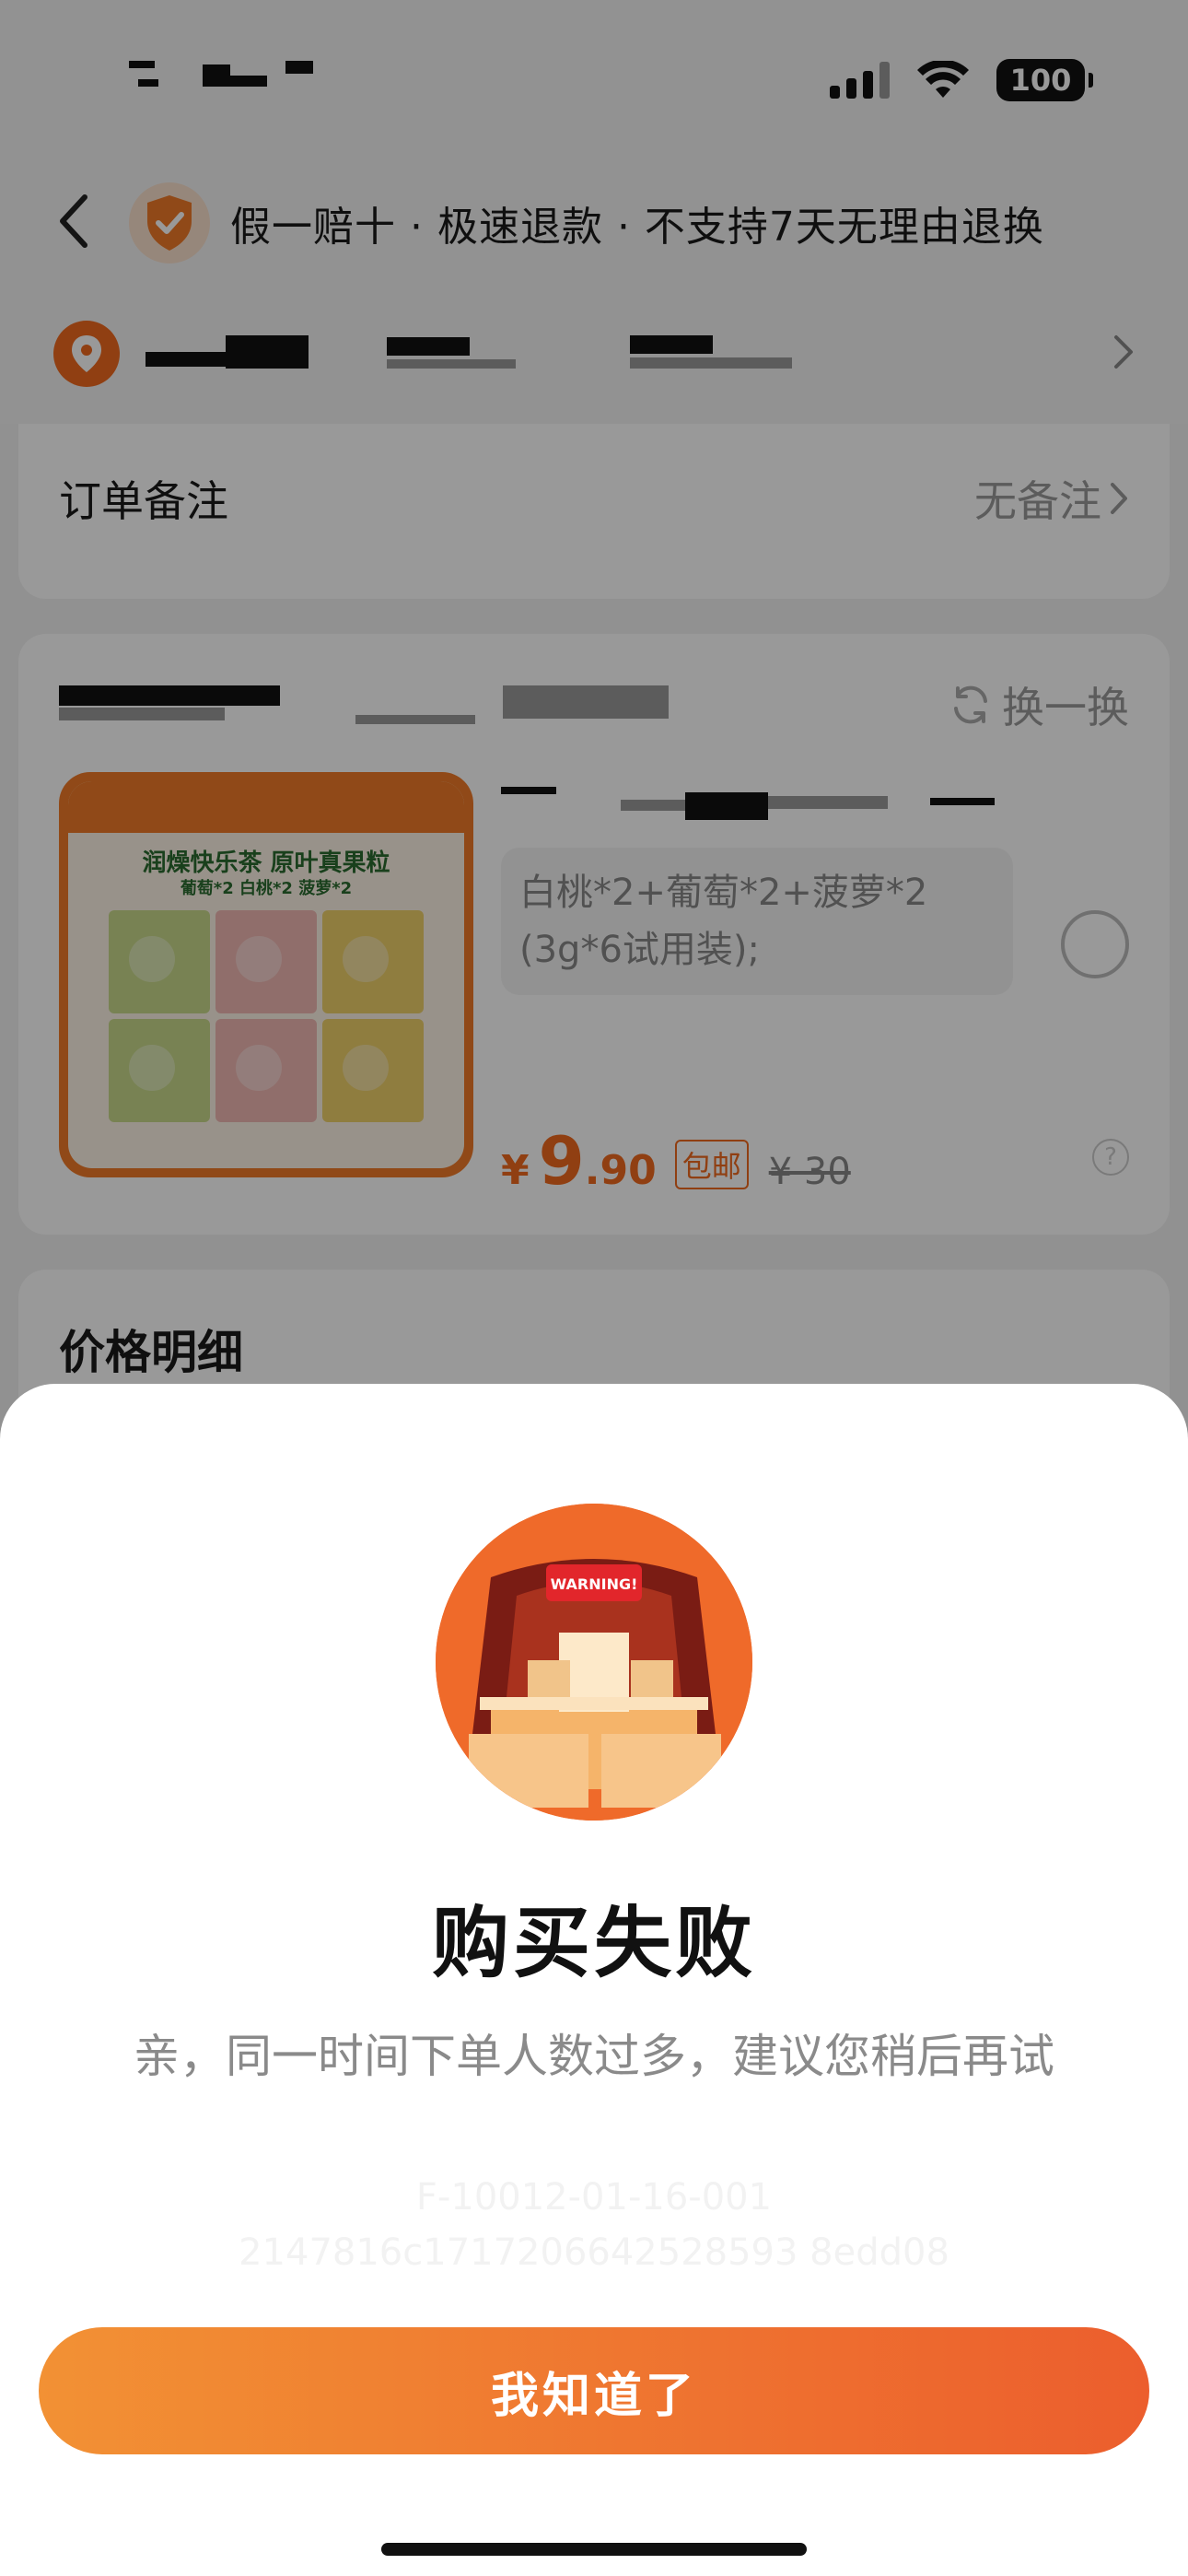  Describe the element at coordinates (594, 2056) in the screenshot. I see `dialog-message: 亲，同一时间下单人数过多，建议您稍后再试` at that location.